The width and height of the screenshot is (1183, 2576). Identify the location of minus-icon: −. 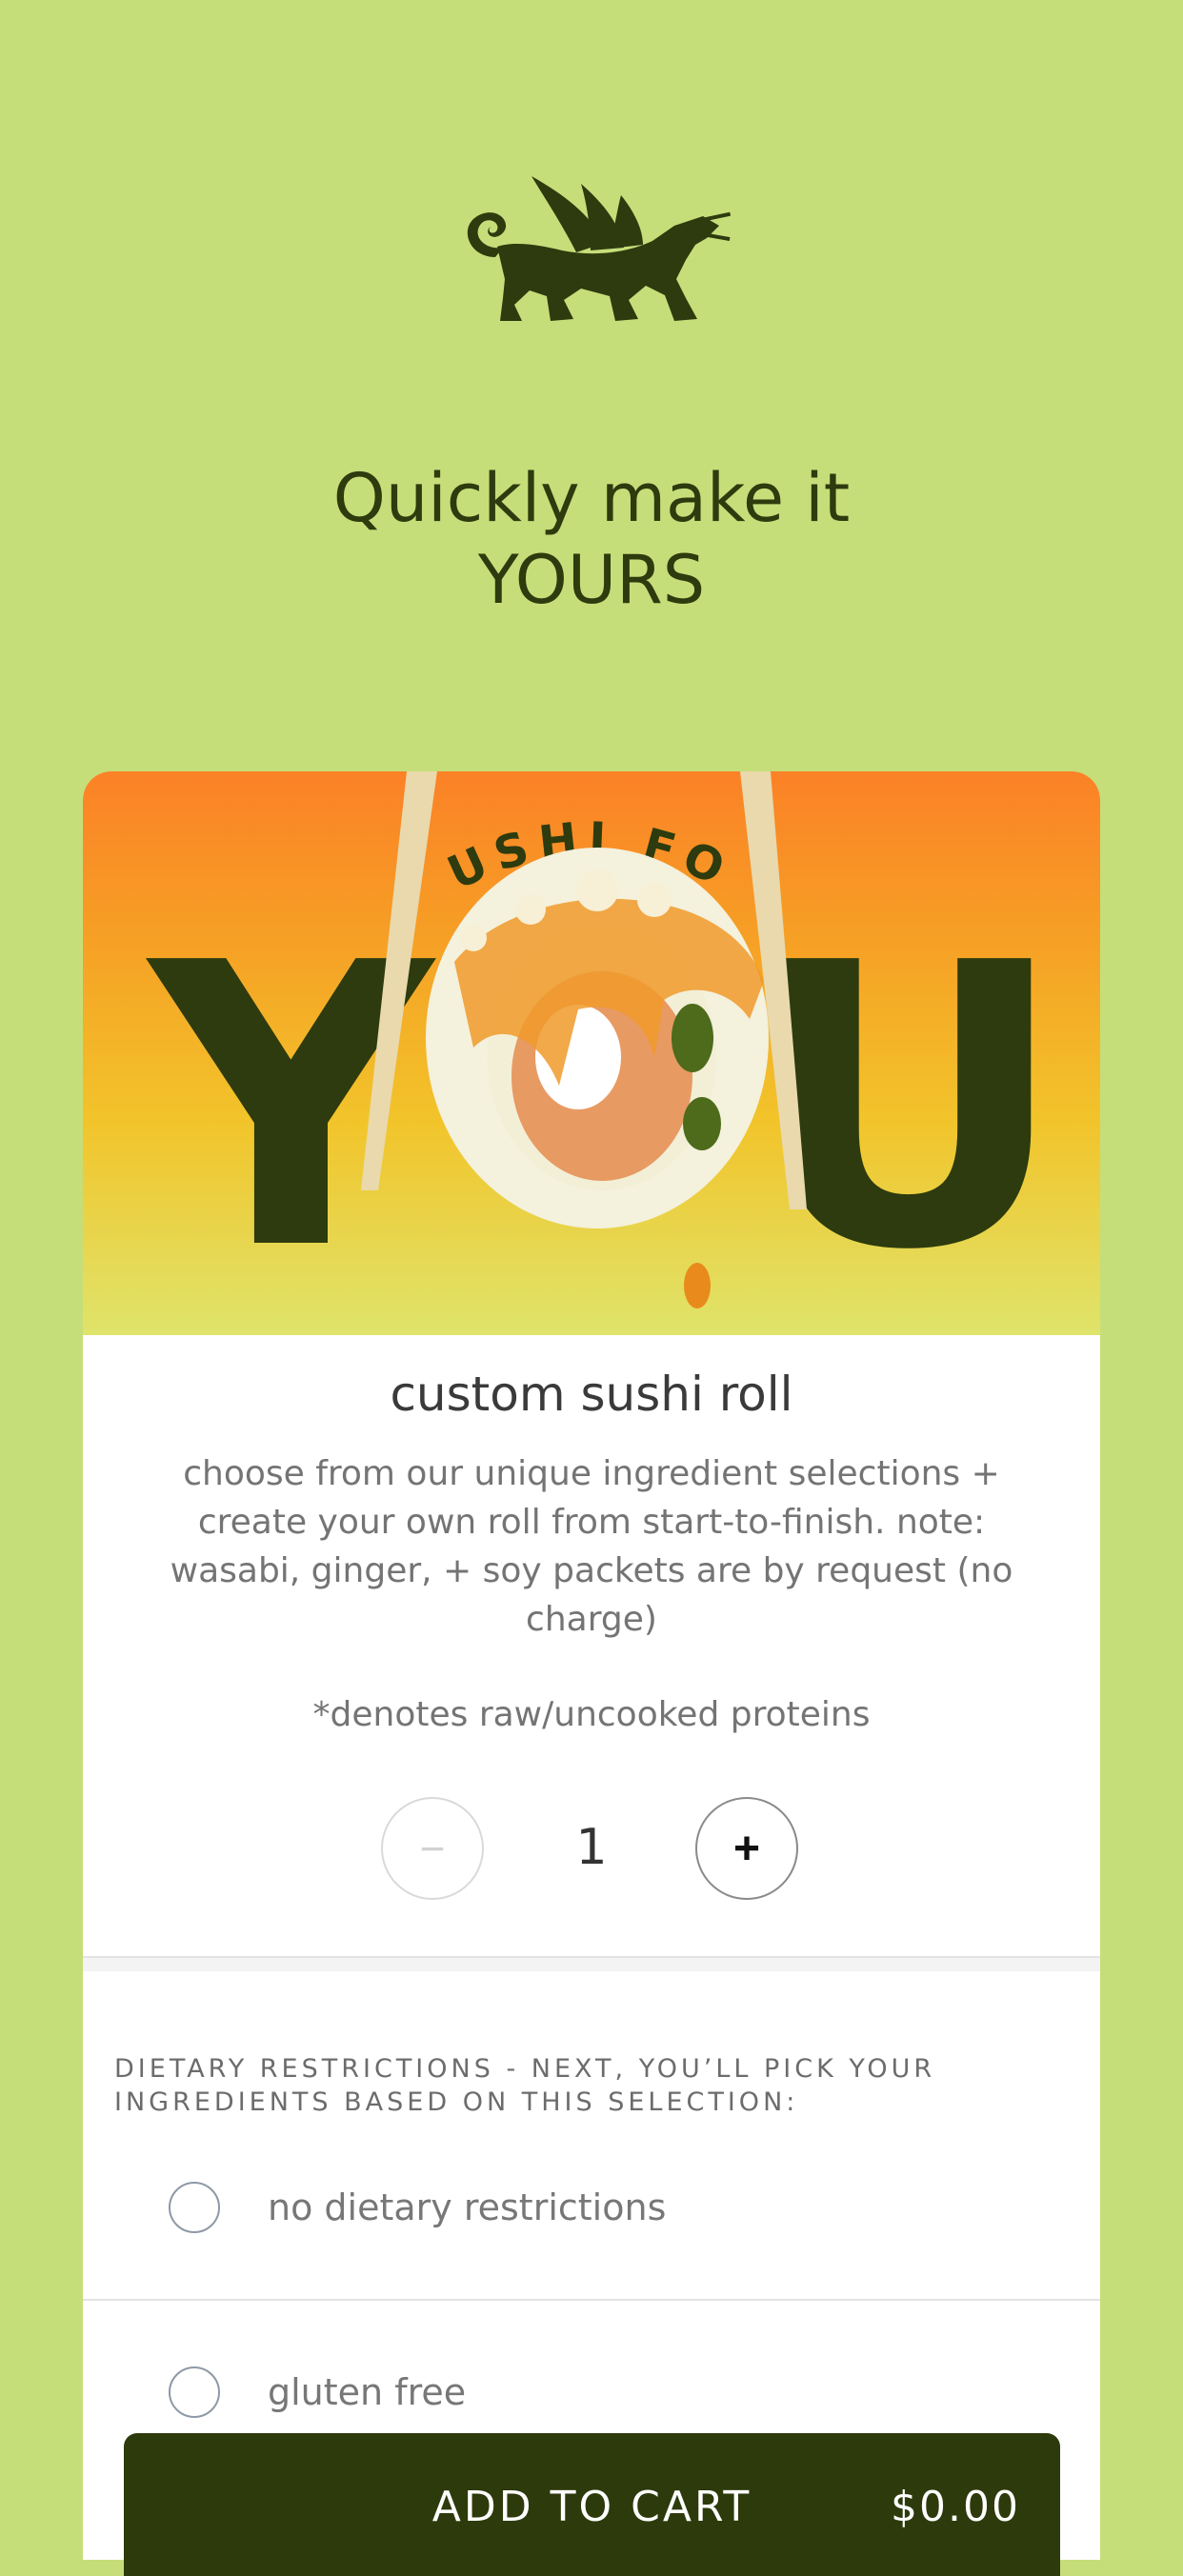
(433, 1848).